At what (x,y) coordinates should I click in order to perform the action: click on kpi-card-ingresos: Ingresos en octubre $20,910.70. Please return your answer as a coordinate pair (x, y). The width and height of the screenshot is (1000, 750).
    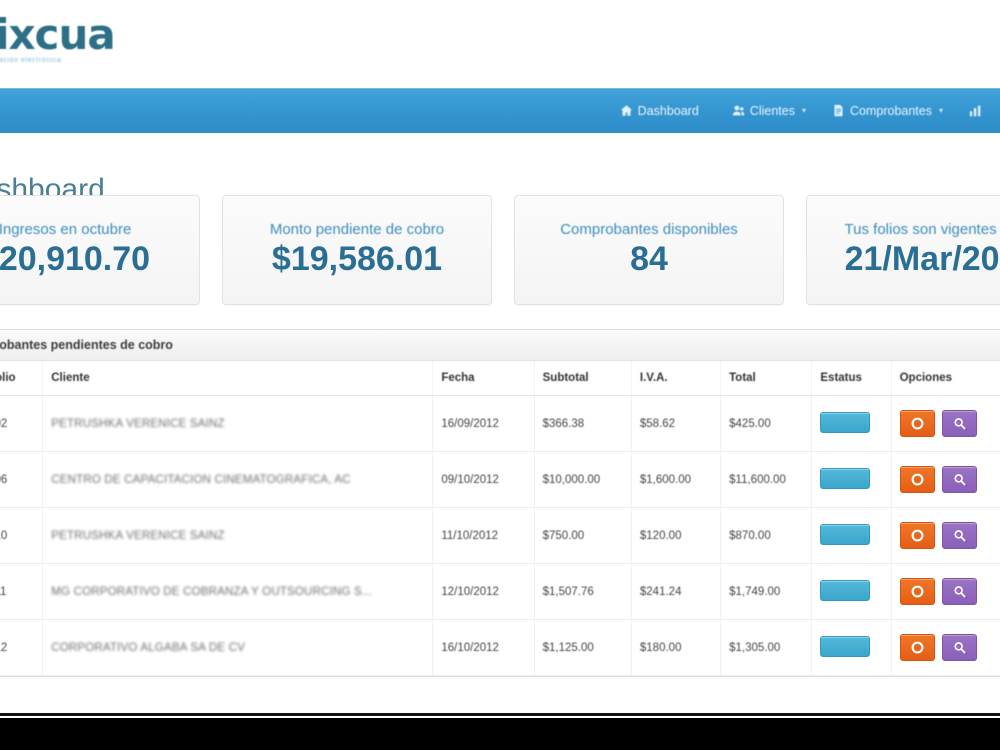
    Looking at the image, I should click on (100, 250).